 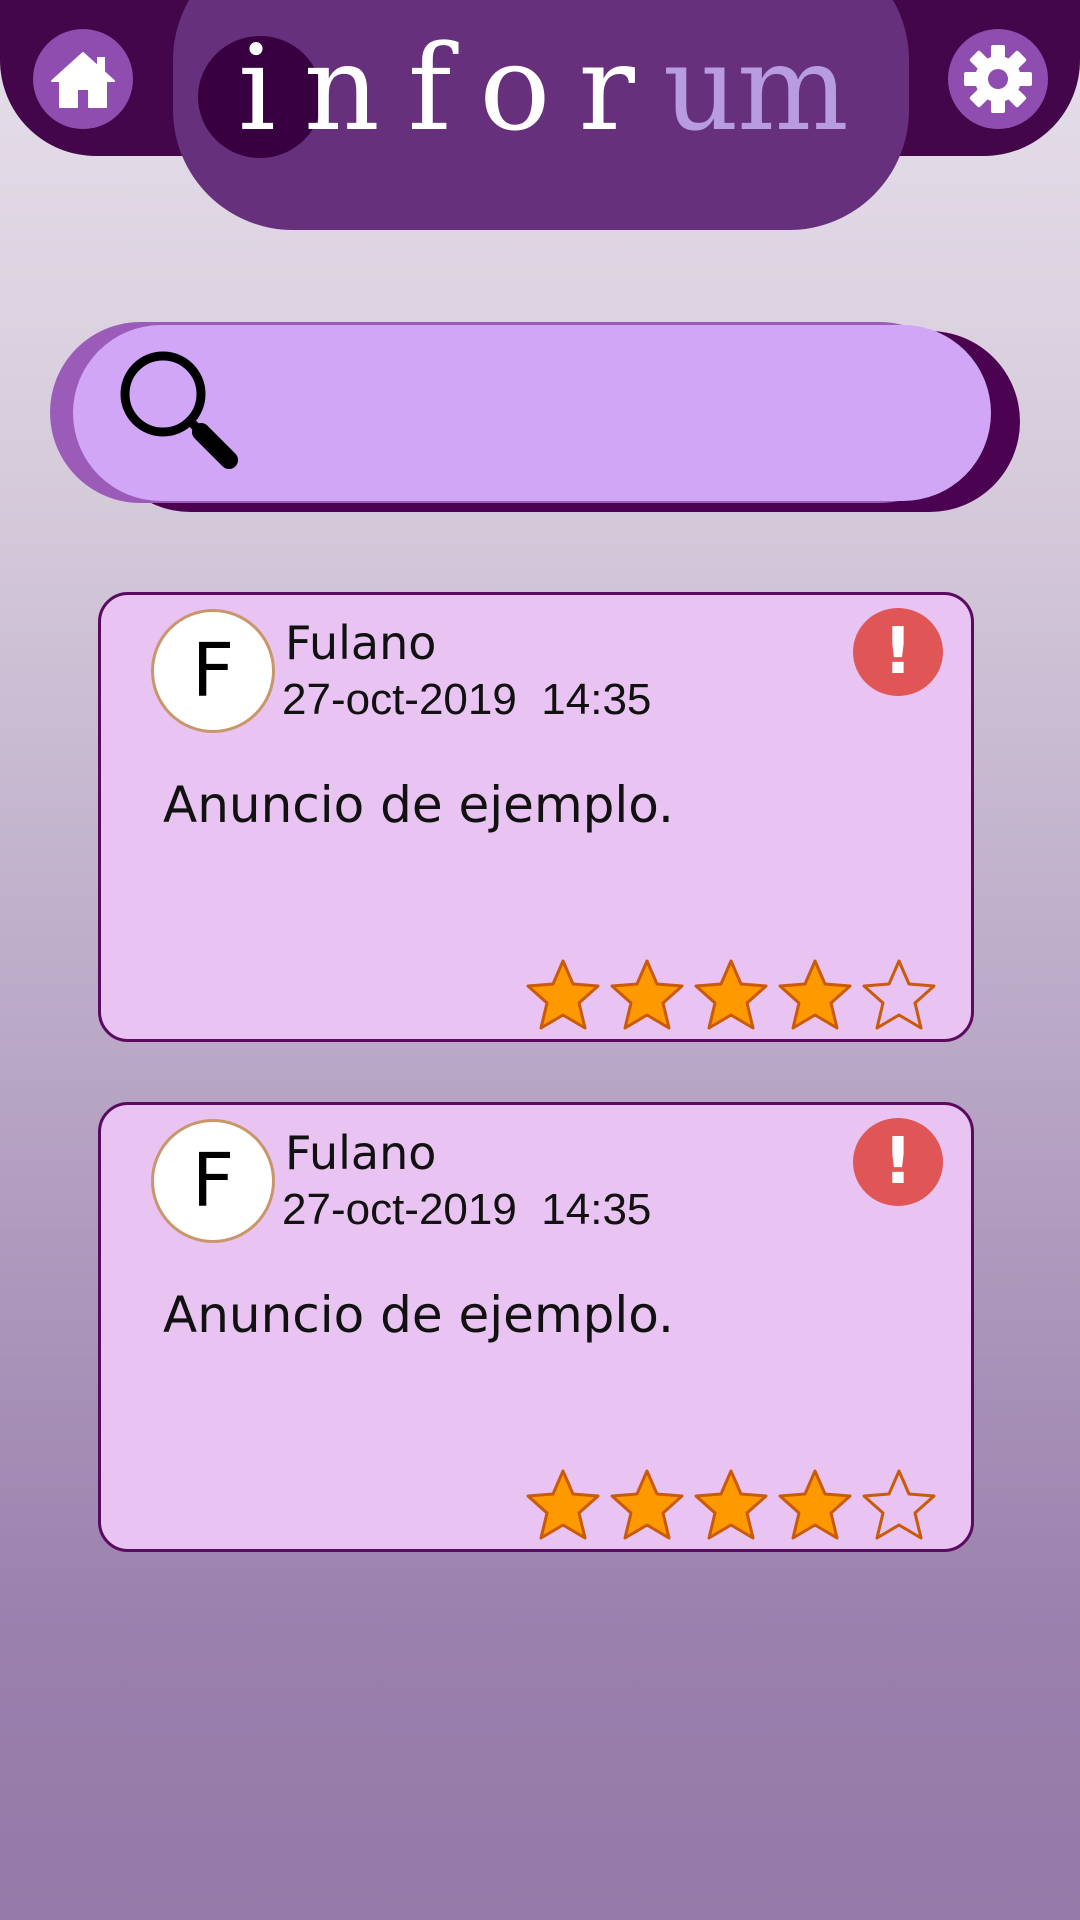 I want to click on app-logo: inforum, so click(x=543, y=88).